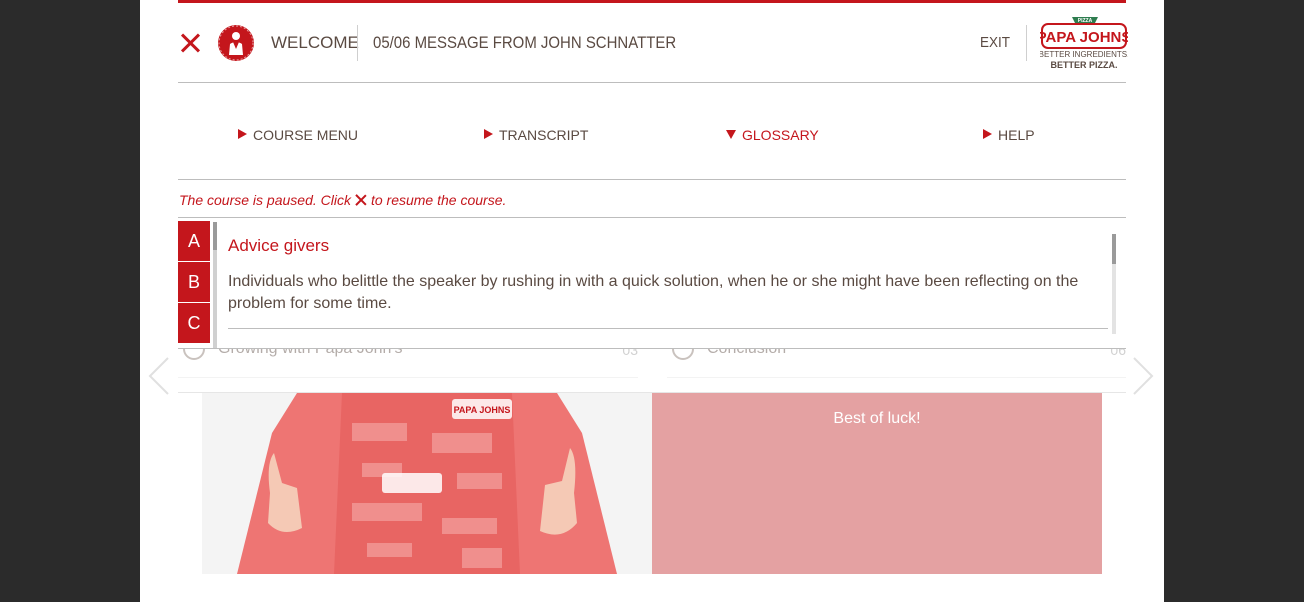  Describe the element at coordinates (877, 483) in the screenshot. I see `quote-panel: Best of luck!` at that location.